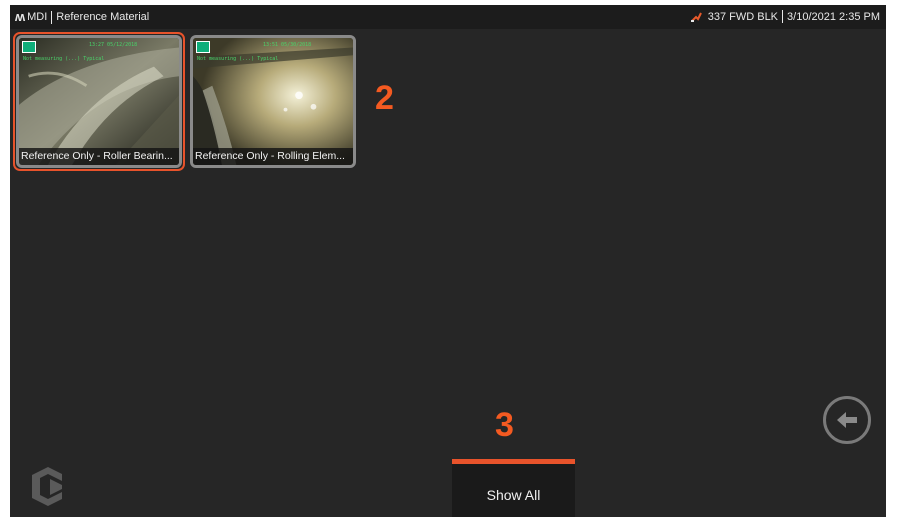 The height and width of the screenshot is (517, 897). I want to click on show-all-button: Show All, so click(513, 488).